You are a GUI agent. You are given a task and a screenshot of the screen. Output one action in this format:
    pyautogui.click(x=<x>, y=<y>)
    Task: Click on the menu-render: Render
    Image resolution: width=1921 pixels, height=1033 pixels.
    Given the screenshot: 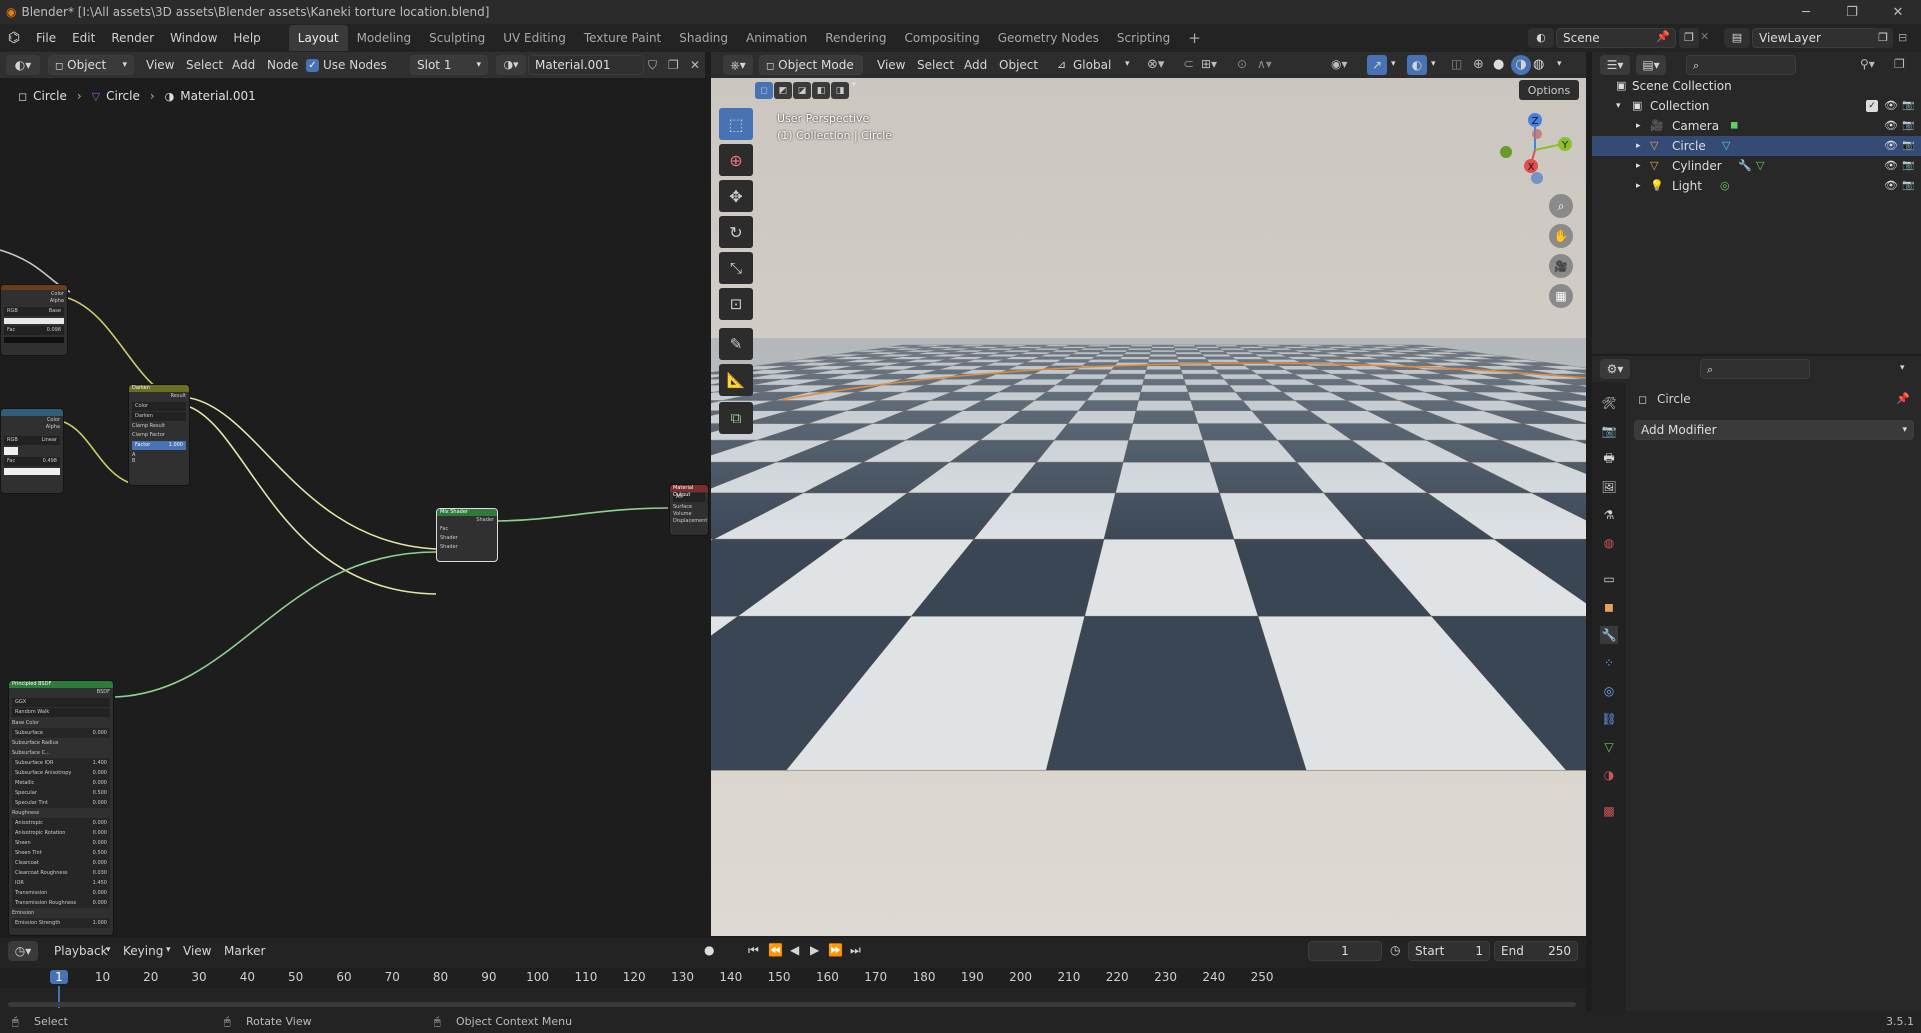 What is the action you would take?
    pyautogui.click(x=132, y=38)
    